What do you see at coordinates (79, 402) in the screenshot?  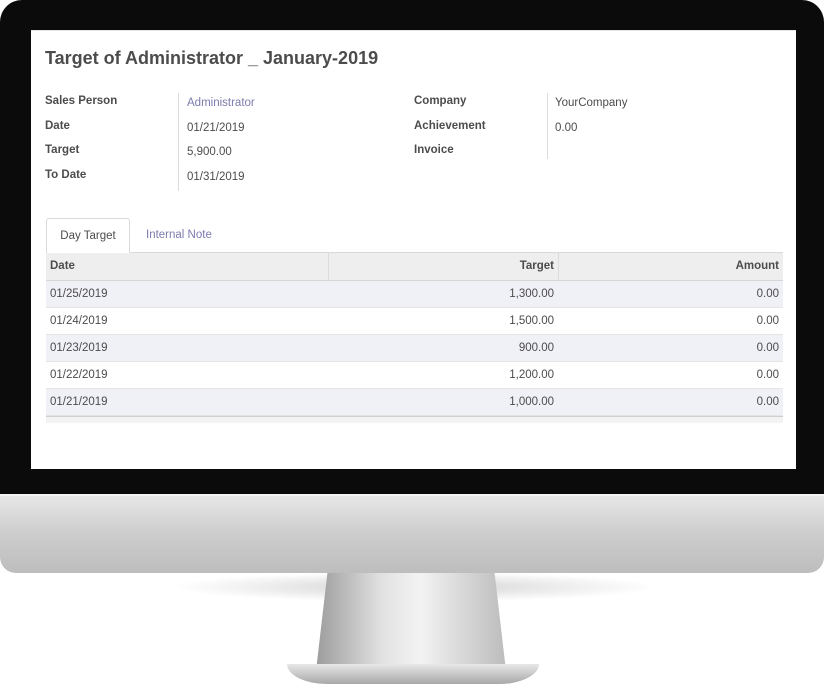 I see `cell-date: 01/21/2019` at bounding box center [79, 402].